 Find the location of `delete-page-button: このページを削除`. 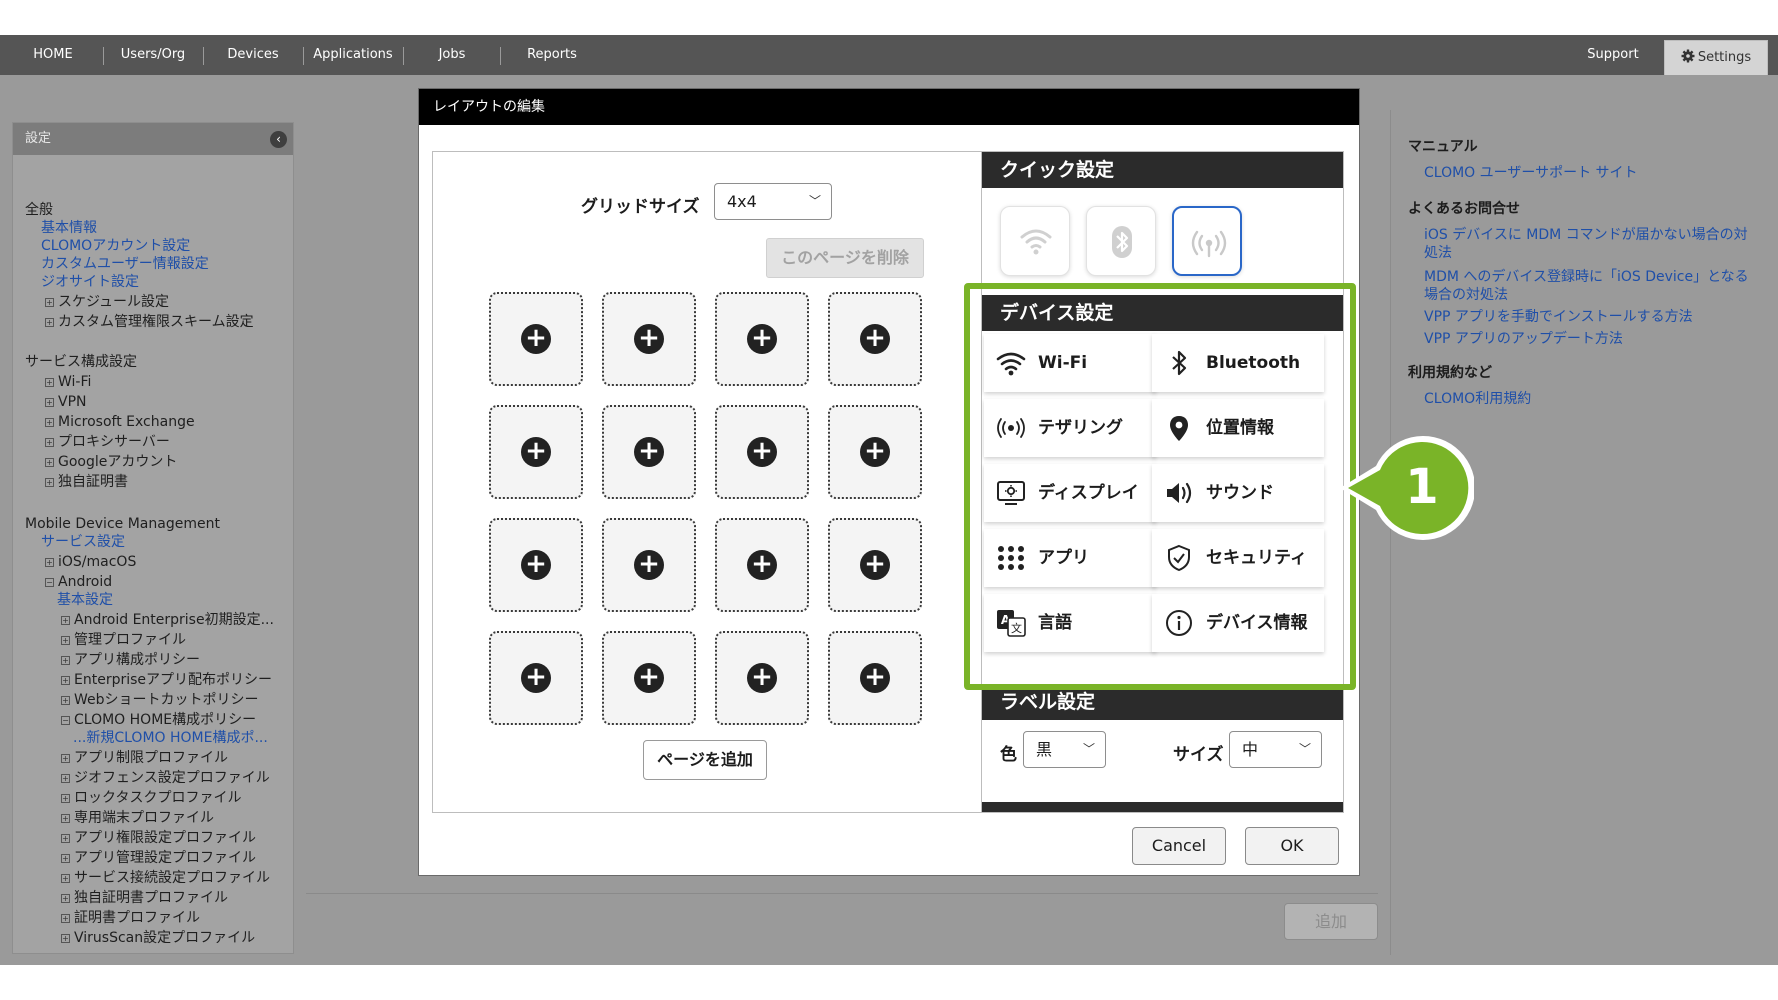

delete-page-button: このページを削除 is located at coordinates (845, 258).